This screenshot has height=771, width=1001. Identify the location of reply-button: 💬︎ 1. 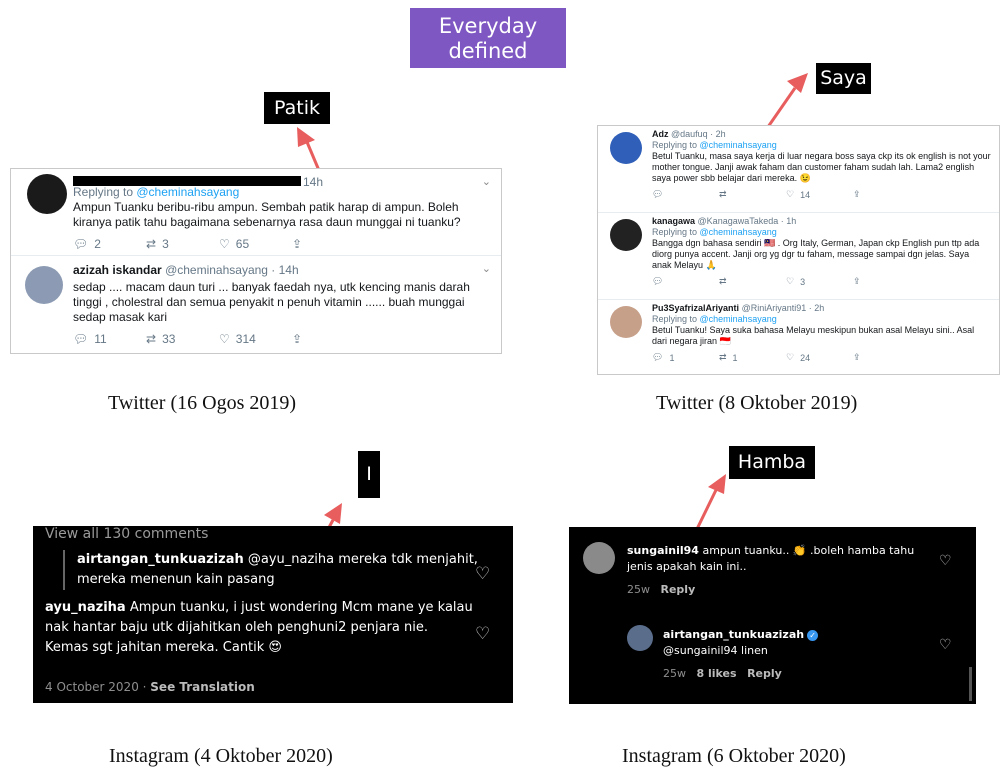
(685, 357).